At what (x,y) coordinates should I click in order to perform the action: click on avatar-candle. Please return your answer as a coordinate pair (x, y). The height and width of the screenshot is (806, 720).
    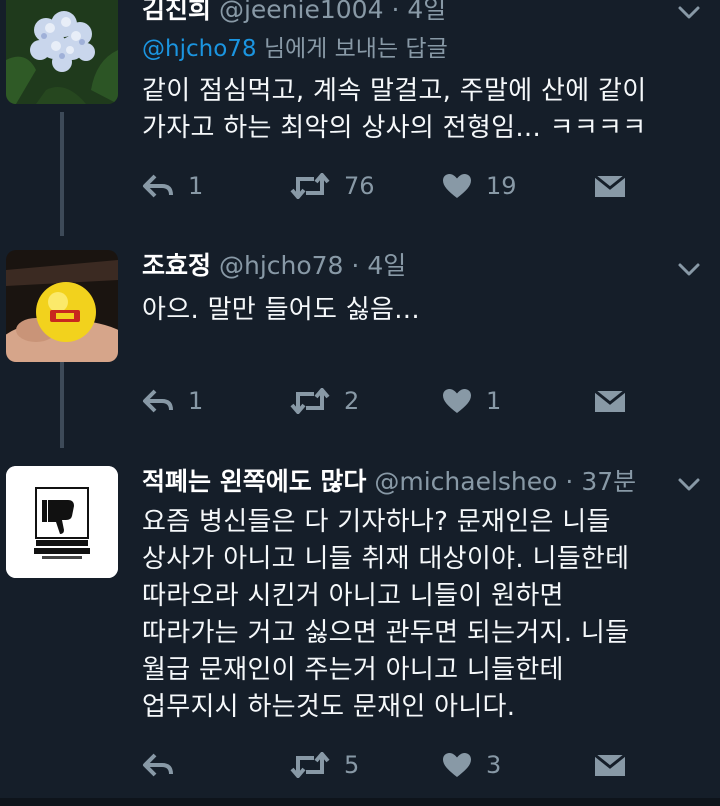
    Looking at the image, I should click on (62, 306).